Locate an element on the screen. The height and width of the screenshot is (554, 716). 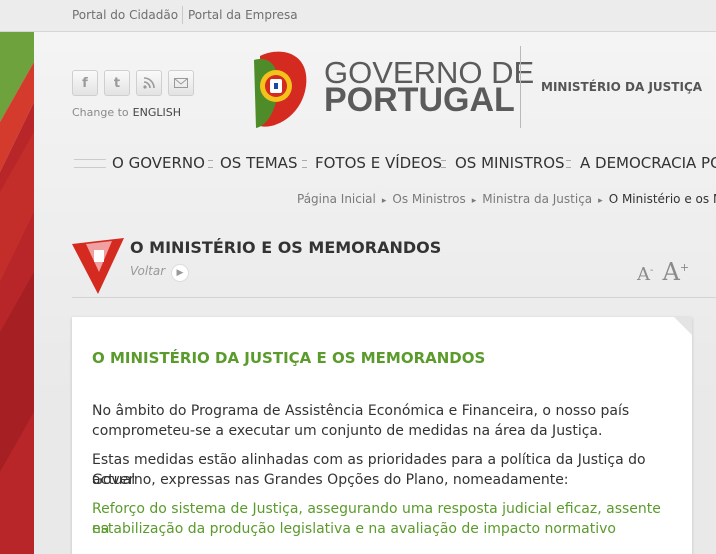
rss-icon is located at coordinates (149, 83).